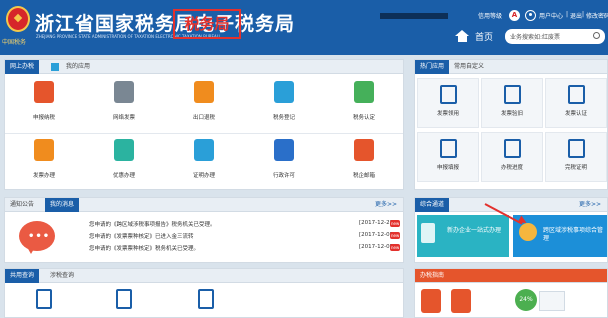 The height and width of the screenshot is (318, 608). Describe the element at coordinates (511, 276) in the screenshot. I see `panel-header: 办税指南` at that location.